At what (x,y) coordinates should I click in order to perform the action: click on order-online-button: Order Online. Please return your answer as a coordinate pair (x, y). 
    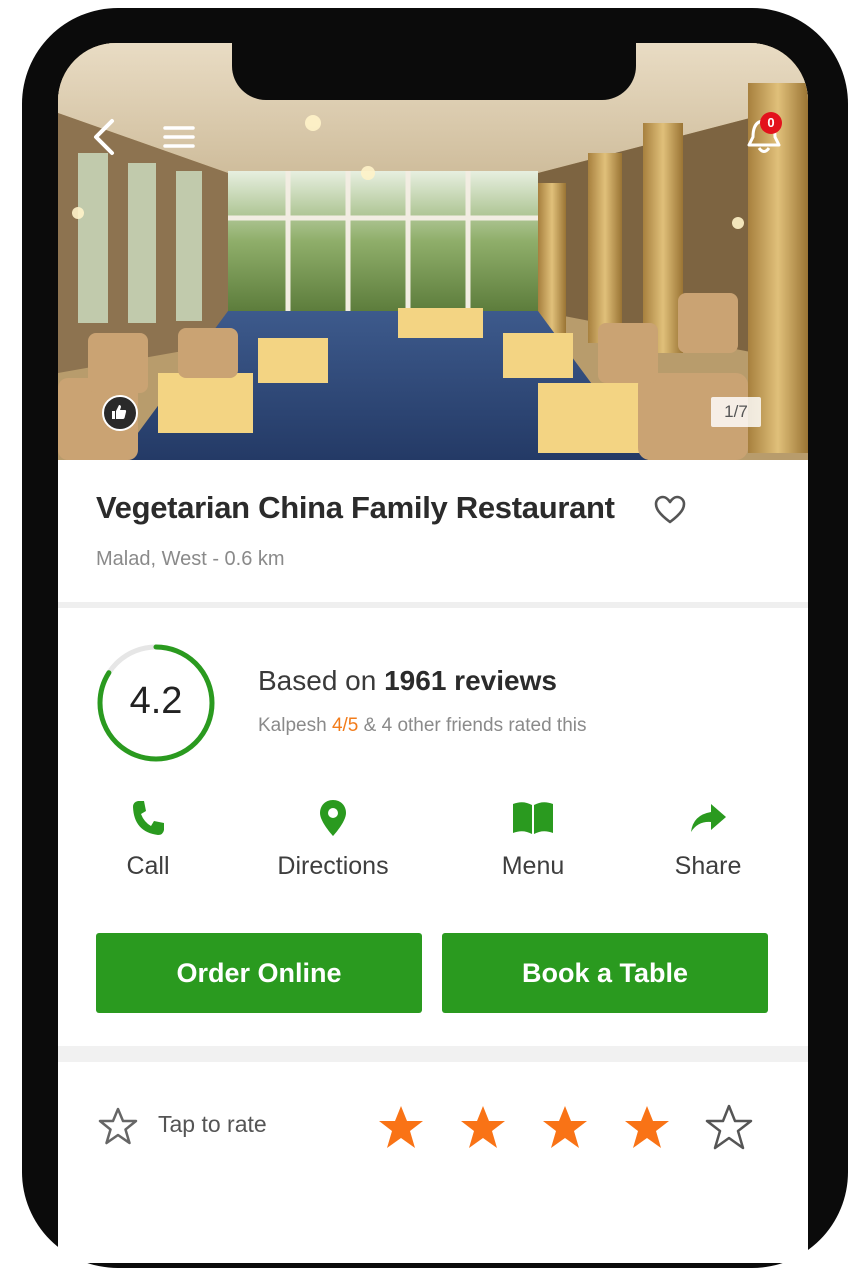
    Looking at the image, I should click on (259, 973).